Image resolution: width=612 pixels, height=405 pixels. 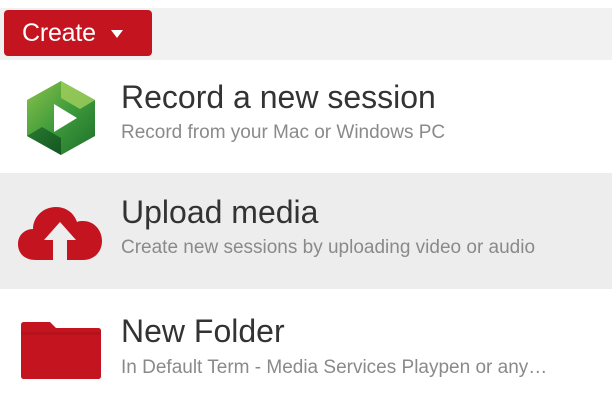 I want to click on menu-item-description: Record from your Mac or Windows PC, so click(x=283, y=132).